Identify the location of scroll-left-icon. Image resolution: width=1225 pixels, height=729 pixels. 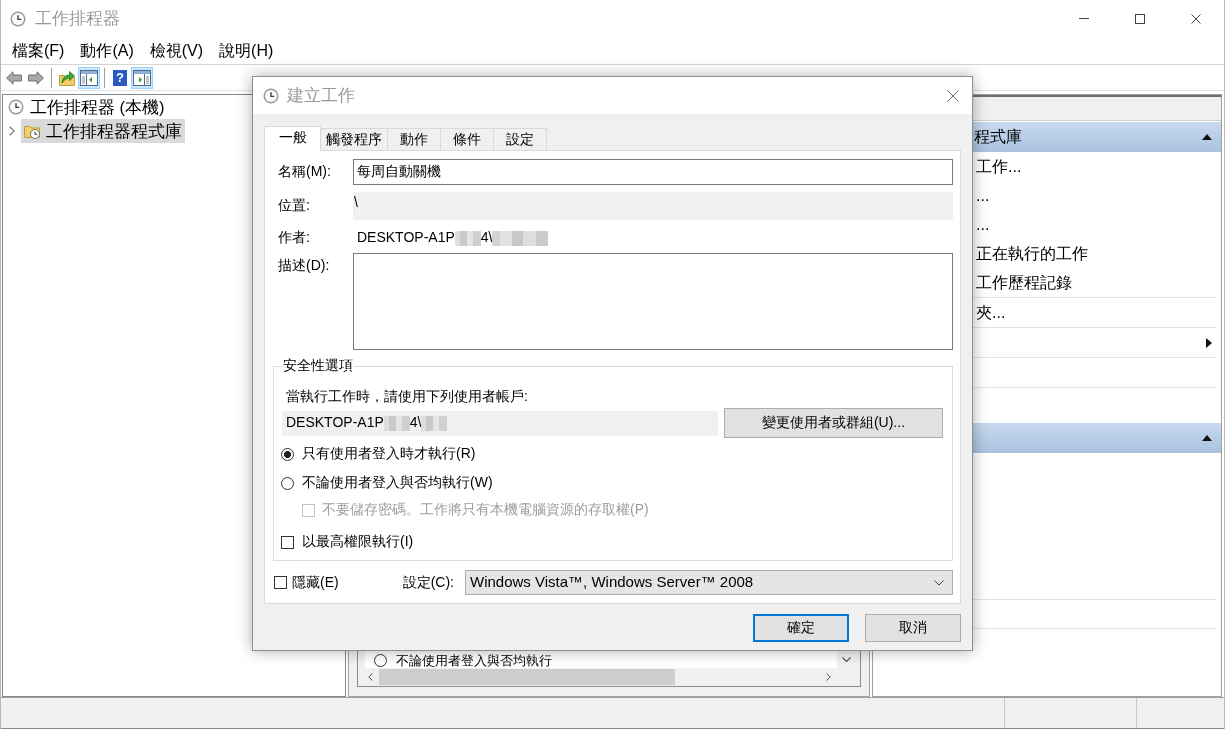
(370, 677).